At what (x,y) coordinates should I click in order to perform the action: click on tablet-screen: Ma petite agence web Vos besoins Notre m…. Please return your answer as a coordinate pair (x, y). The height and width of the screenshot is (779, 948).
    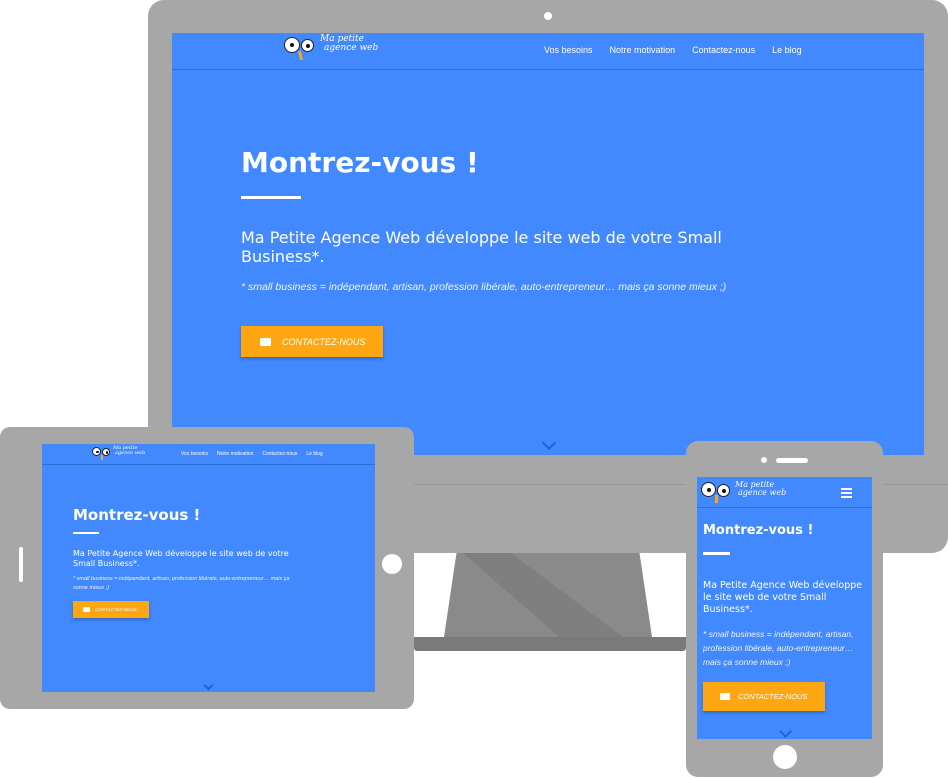
    Looking at the image, I should click on (208, 568).